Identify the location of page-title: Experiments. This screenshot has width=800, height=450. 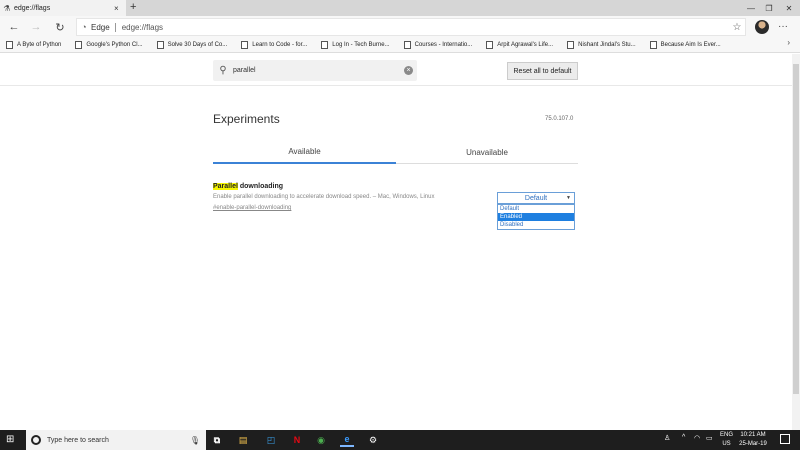
(246, 119).